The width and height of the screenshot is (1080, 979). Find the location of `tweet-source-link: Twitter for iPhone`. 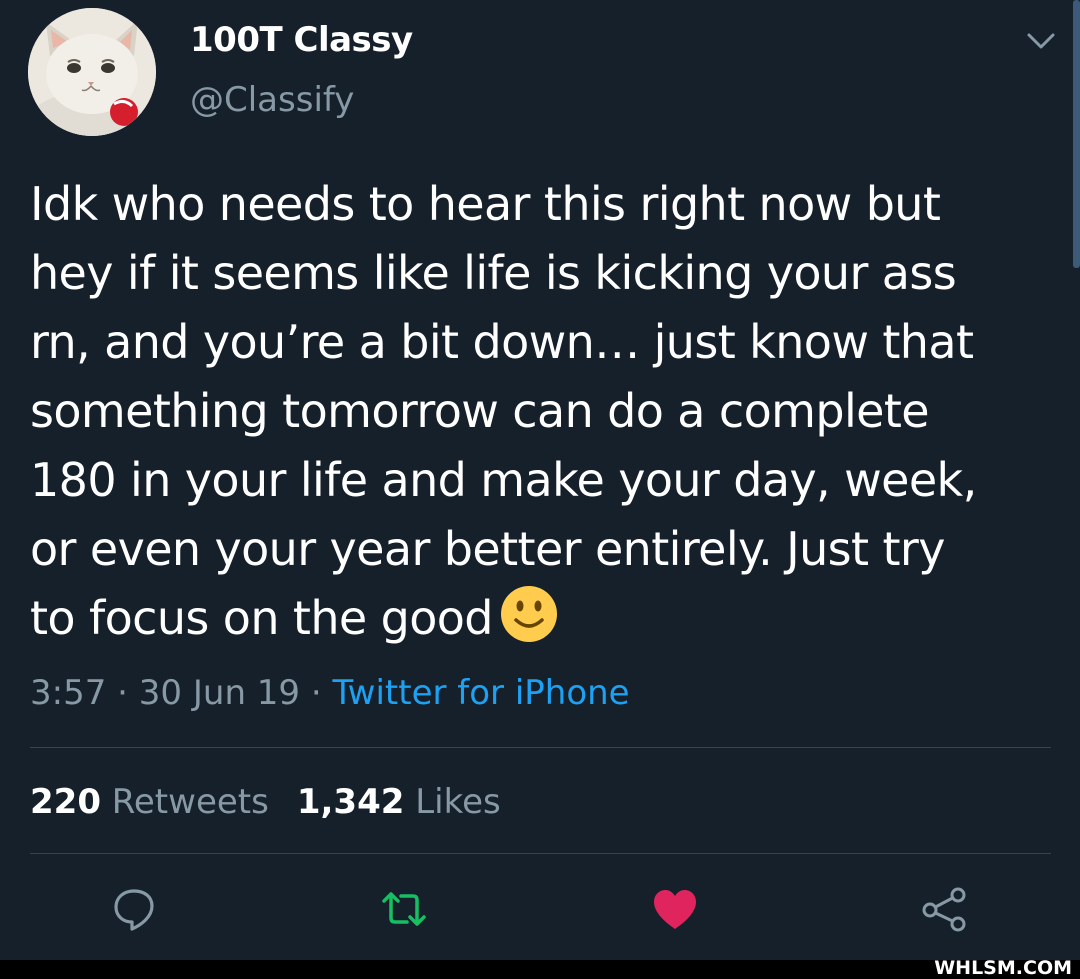

tweet-source-link: Twitter for iPhone is located at coordinates (481, 693).